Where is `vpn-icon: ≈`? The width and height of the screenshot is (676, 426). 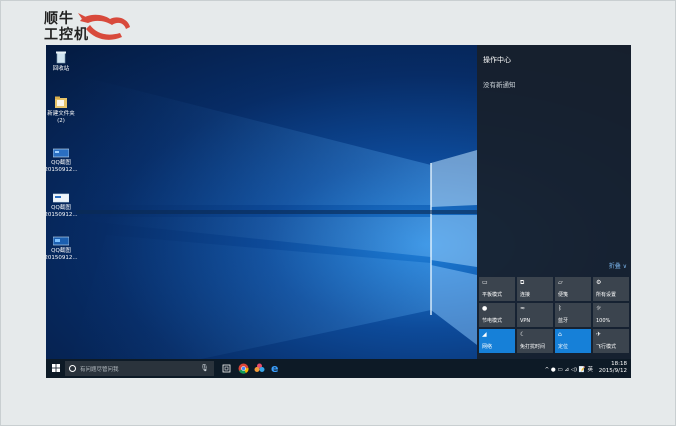
vpn-icon: ≈ is located at coordinates (523, 308).